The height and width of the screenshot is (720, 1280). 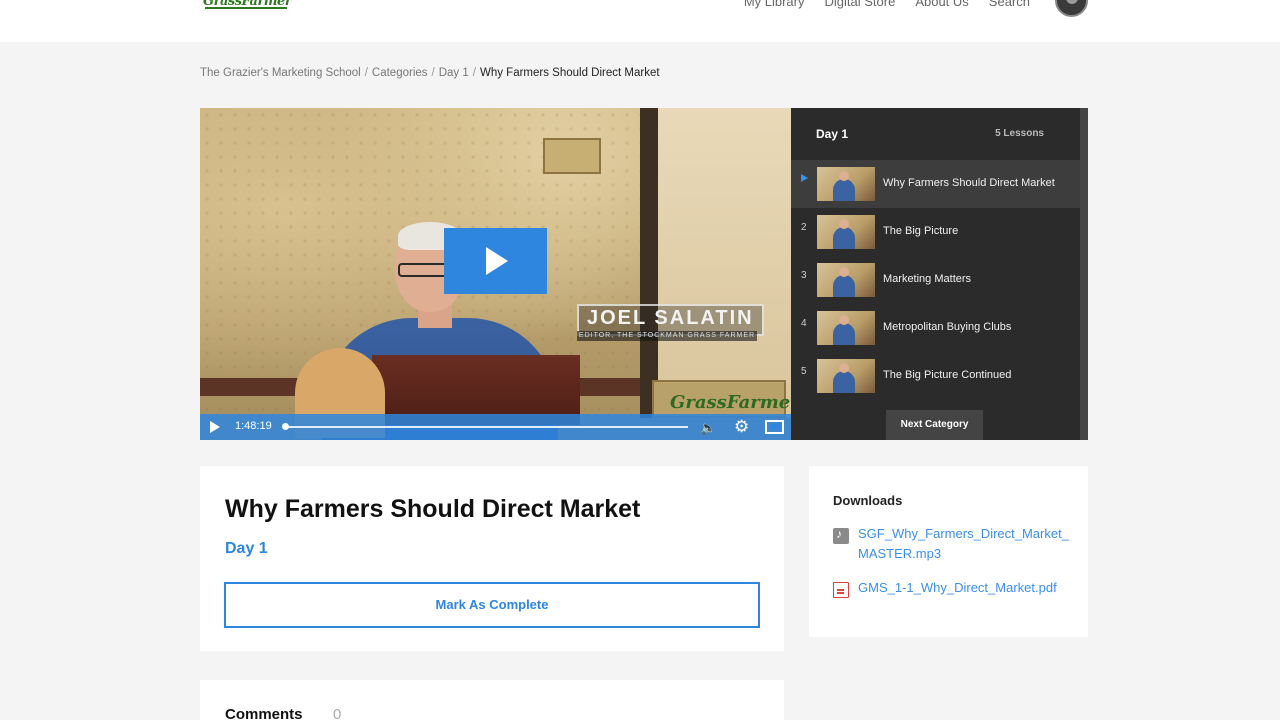 I want to click on lesson-item: 2 The Big Picture, so click(x=935, y=232).